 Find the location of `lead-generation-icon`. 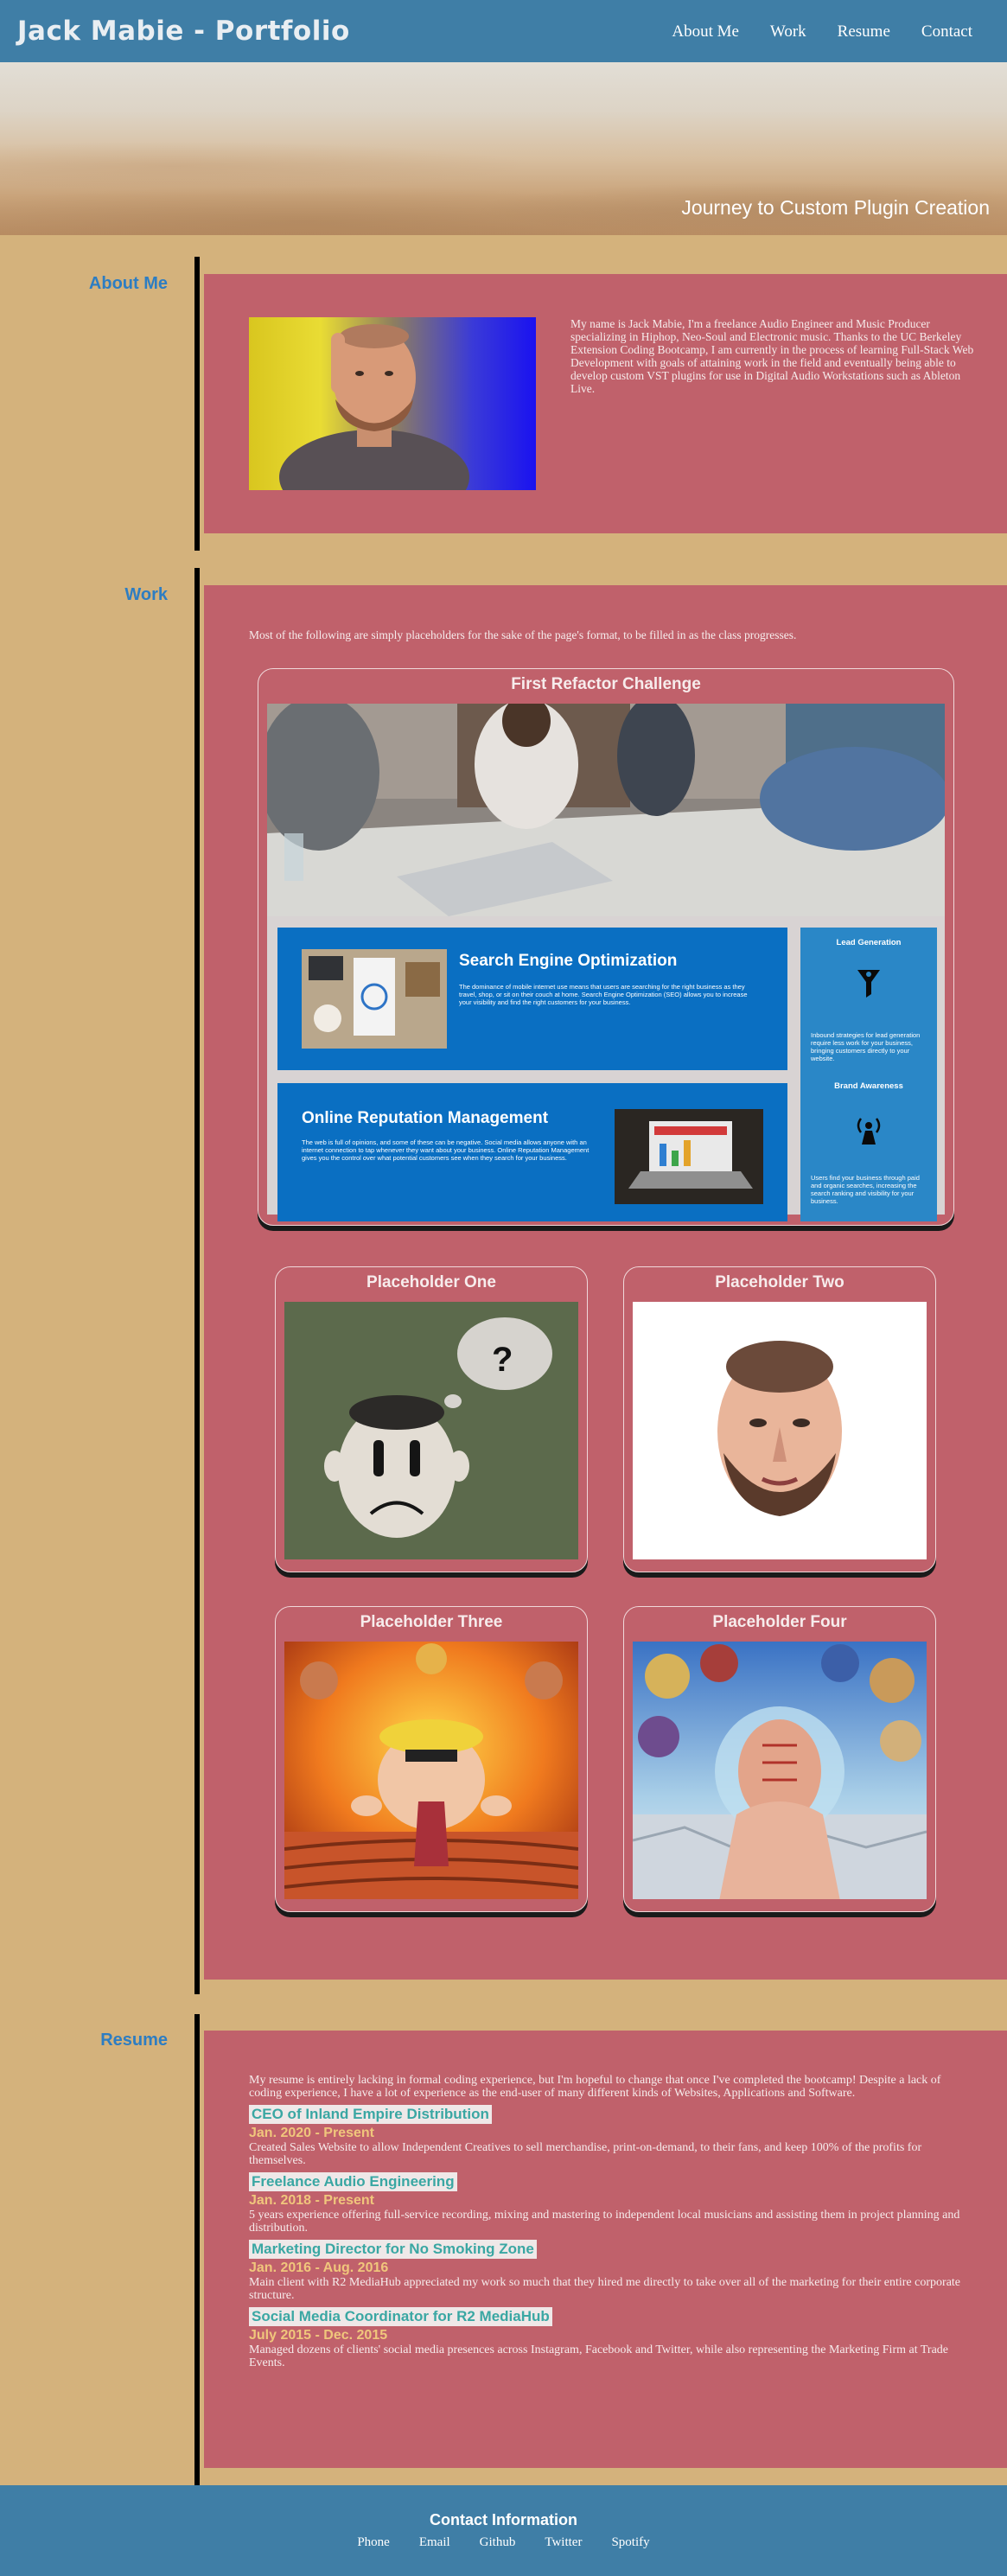

lead-generation-icon is located at coordinates (869, 983).